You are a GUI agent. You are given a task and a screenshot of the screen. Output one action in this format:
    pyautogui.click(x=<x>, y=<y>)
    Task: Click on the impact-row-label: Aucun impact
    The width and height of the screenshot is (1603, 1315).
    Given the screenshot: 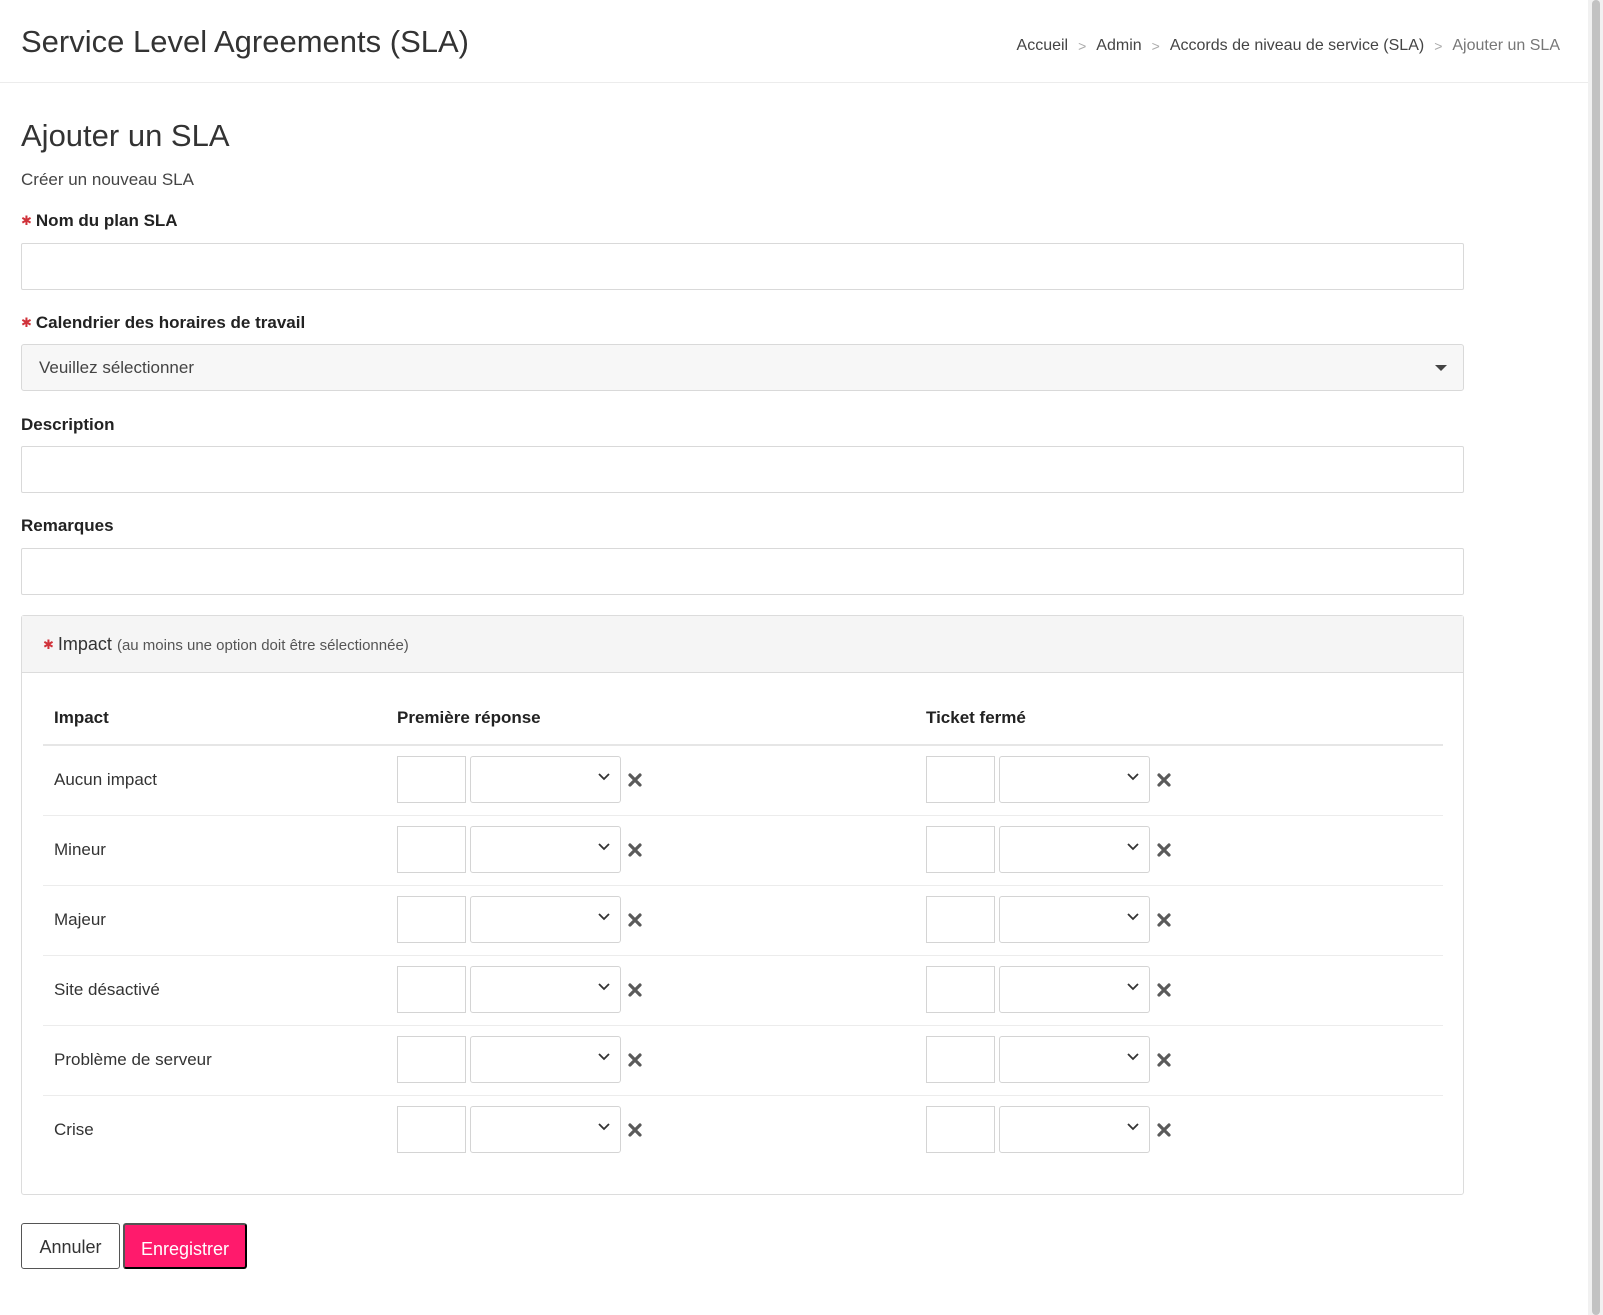 What is the action you would take?
    pyautogui.click(x=105, y=779)
    